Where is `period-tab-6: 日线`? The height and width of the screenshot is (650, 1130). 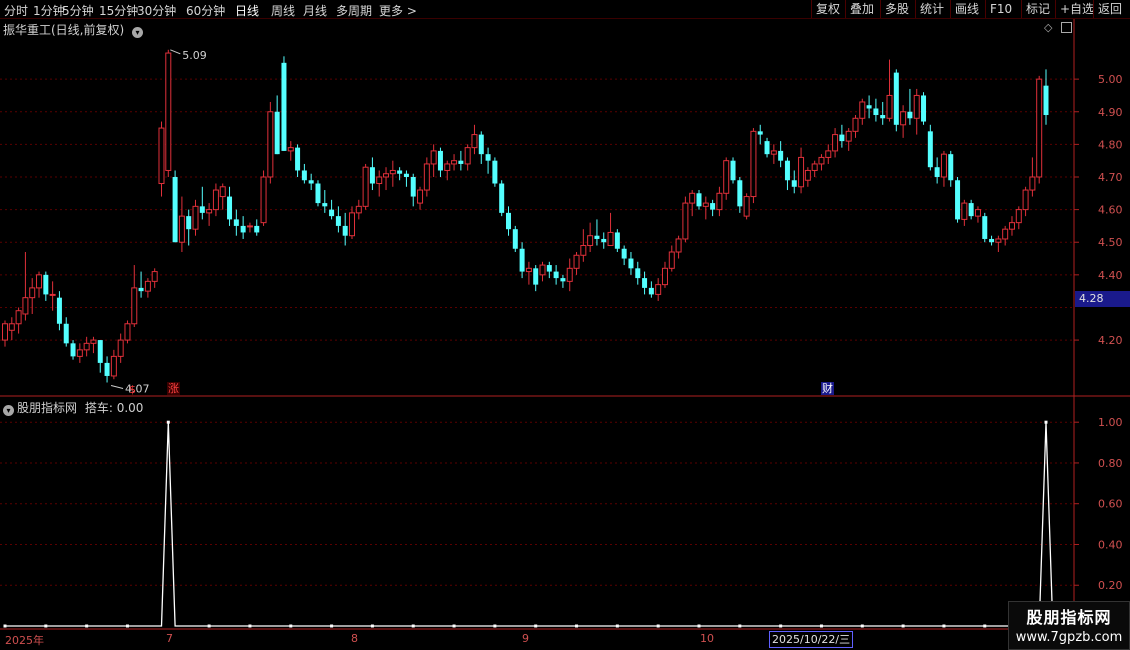 period-tab-6: 日线 is located at coordinates (247, 10).